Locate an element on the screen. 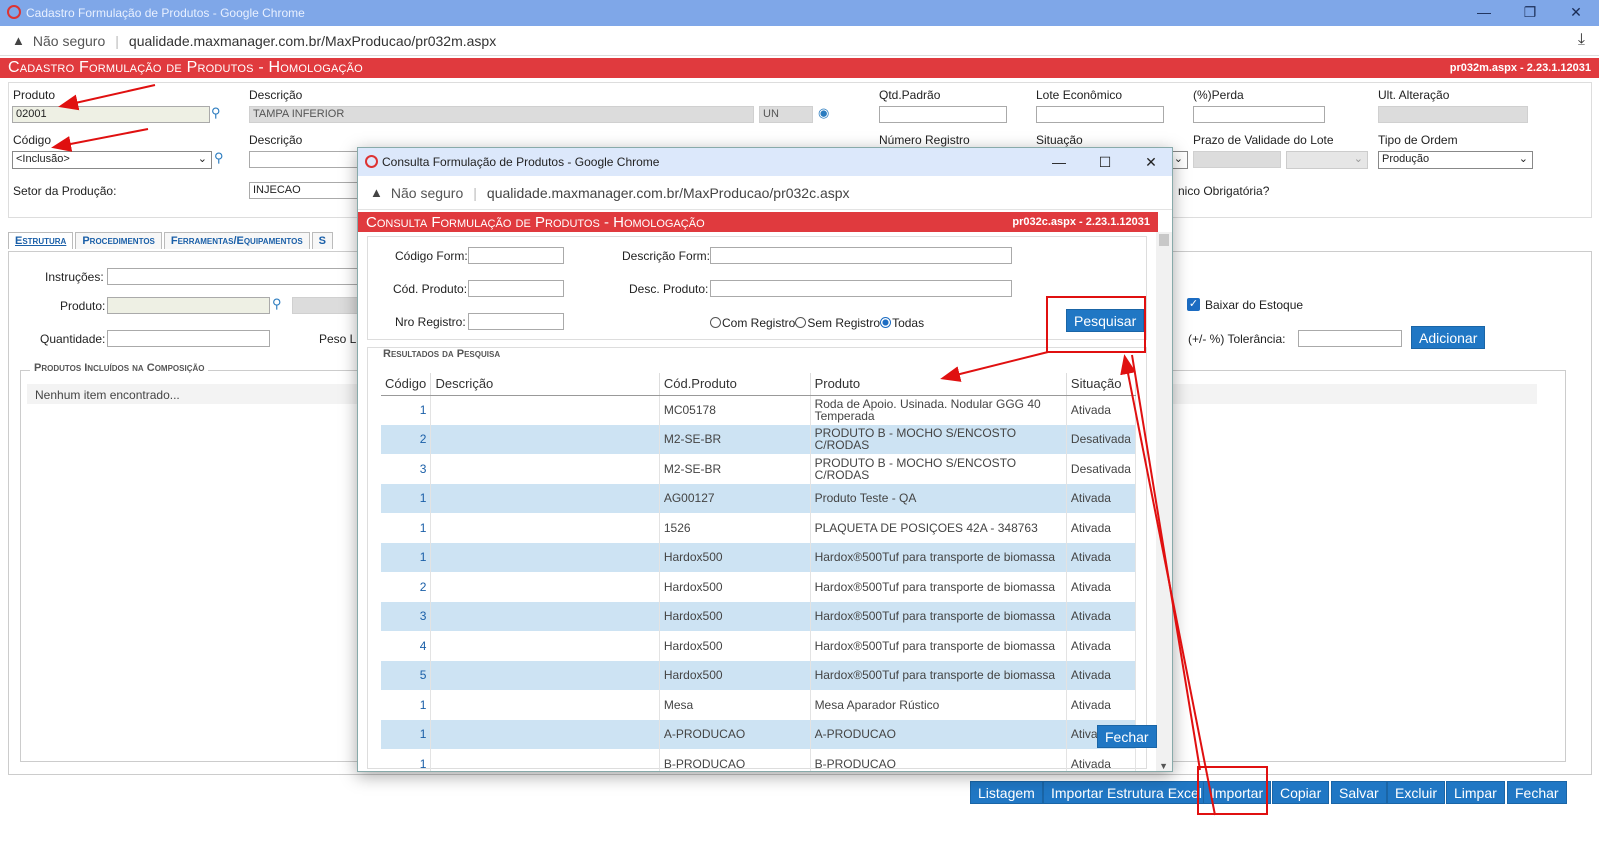 The height and width of the screenshot is (850, 1599). col-cod-produto: Cód.Produto is located at coordinates (735, 384).